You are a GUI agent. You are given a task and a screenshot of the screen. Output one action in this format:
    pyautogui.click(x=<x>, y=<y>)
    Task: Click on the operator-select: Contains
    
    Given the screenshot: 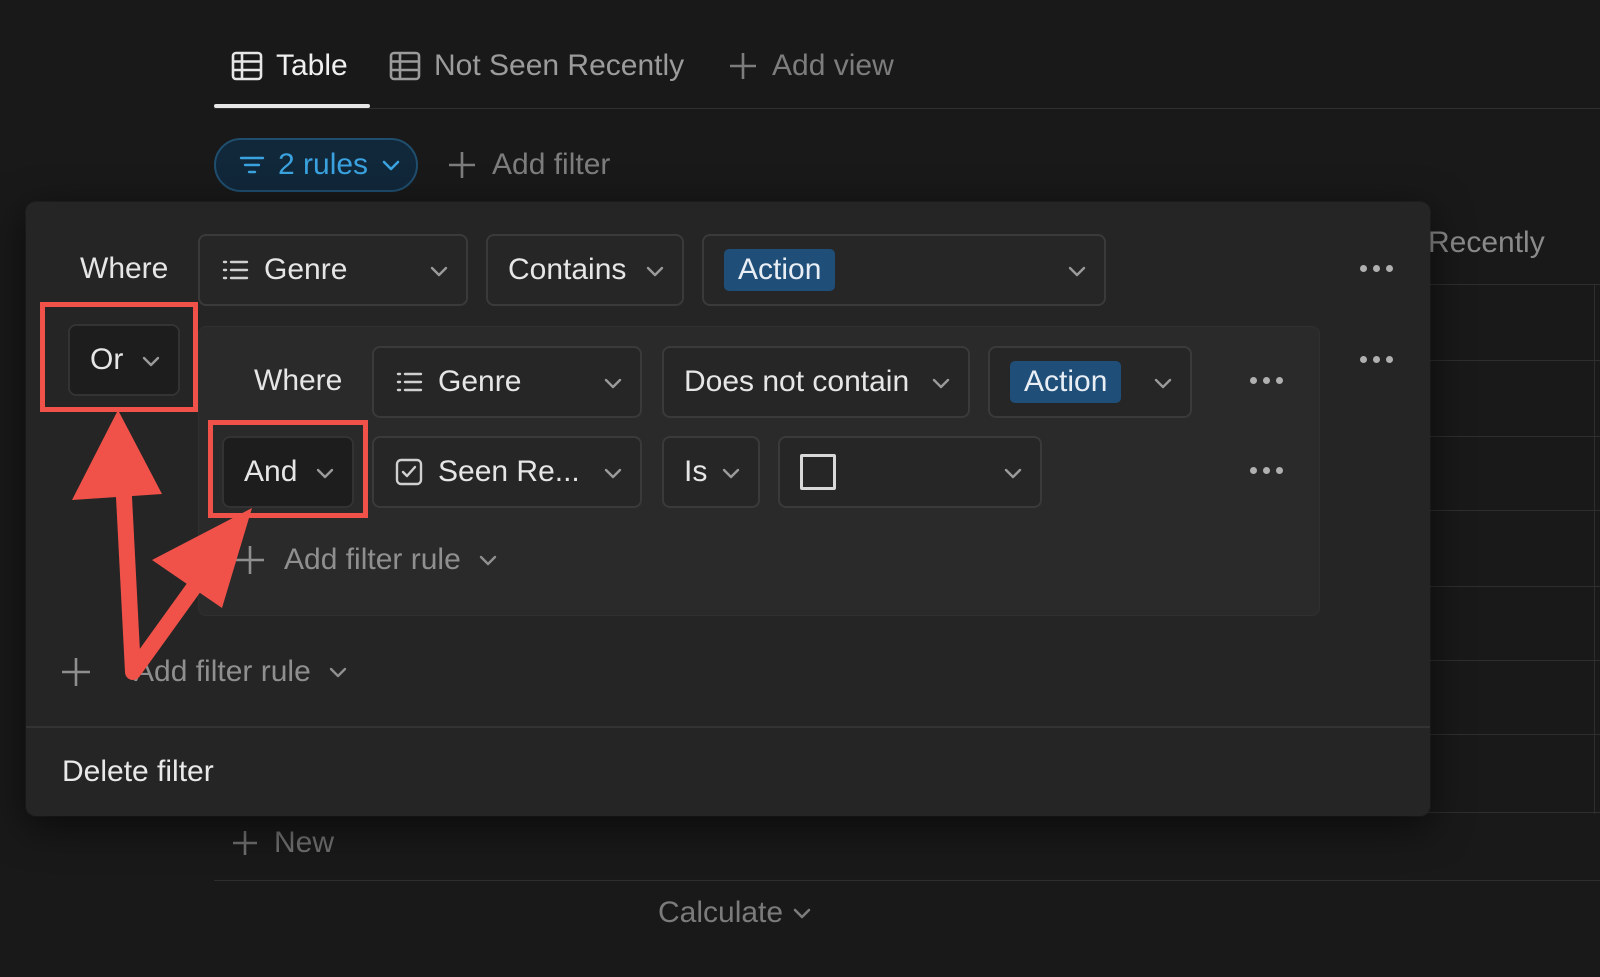 What is the action you would take?
    pyautogui.click(x=585, y=270)
    